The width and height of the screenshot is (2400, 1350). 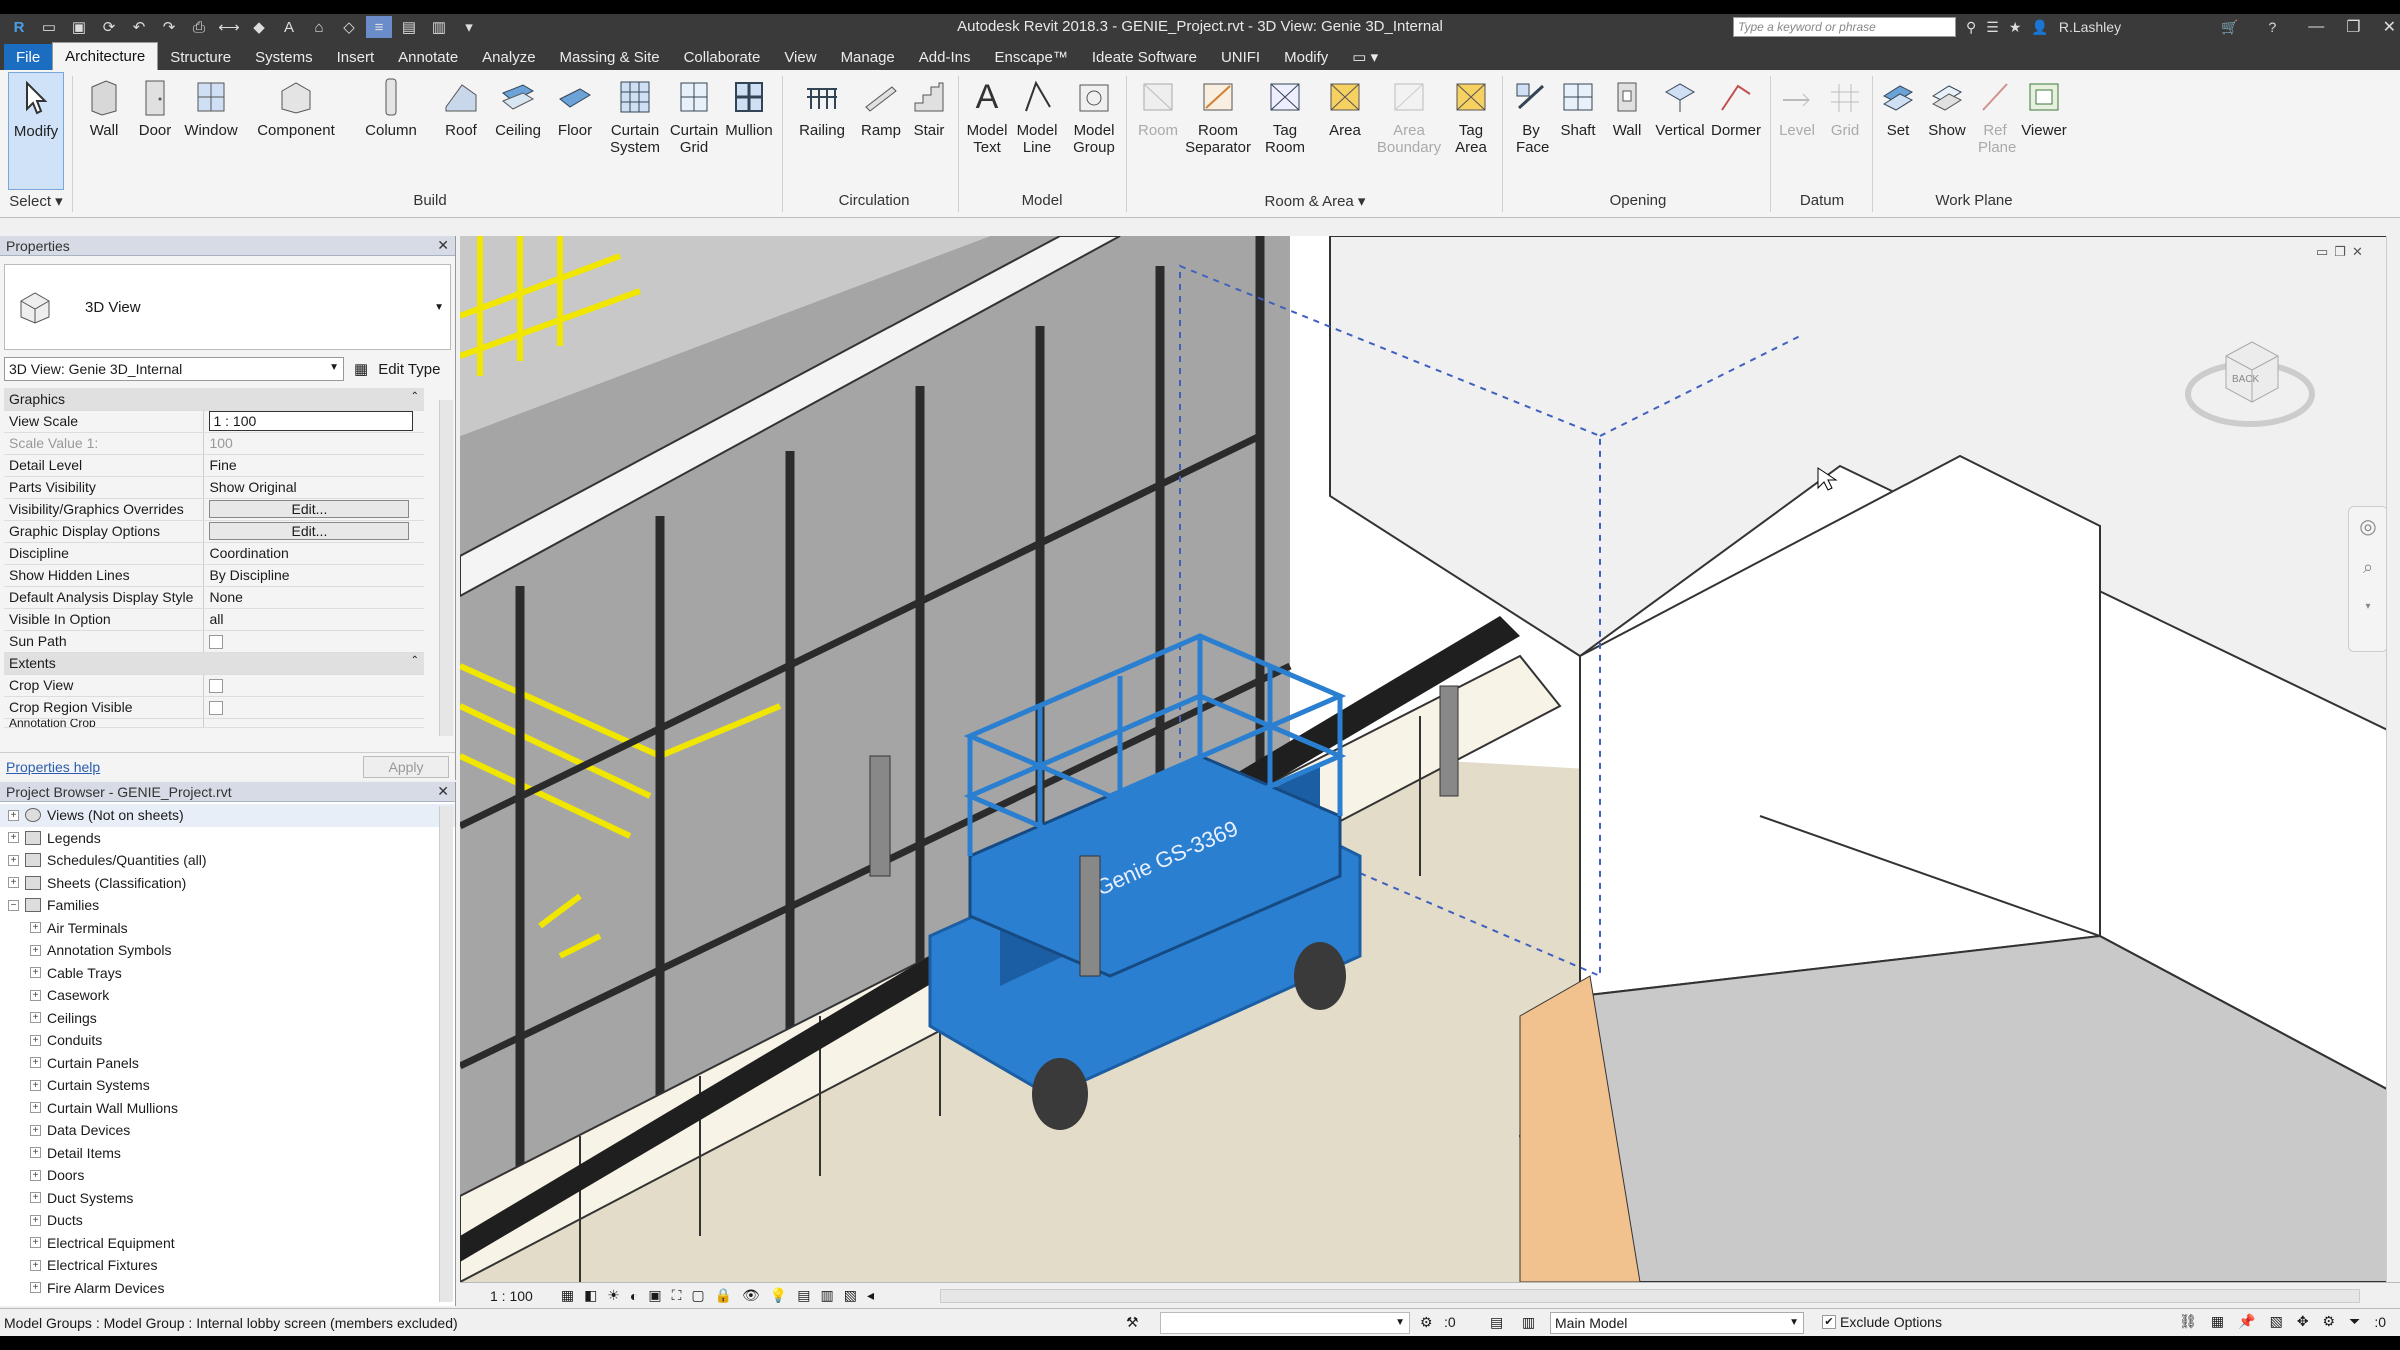 What do you see at coordinates (881, 131) in the screenshot?
I see `ramp-button: Ramp` at bounding box center [881, 131].